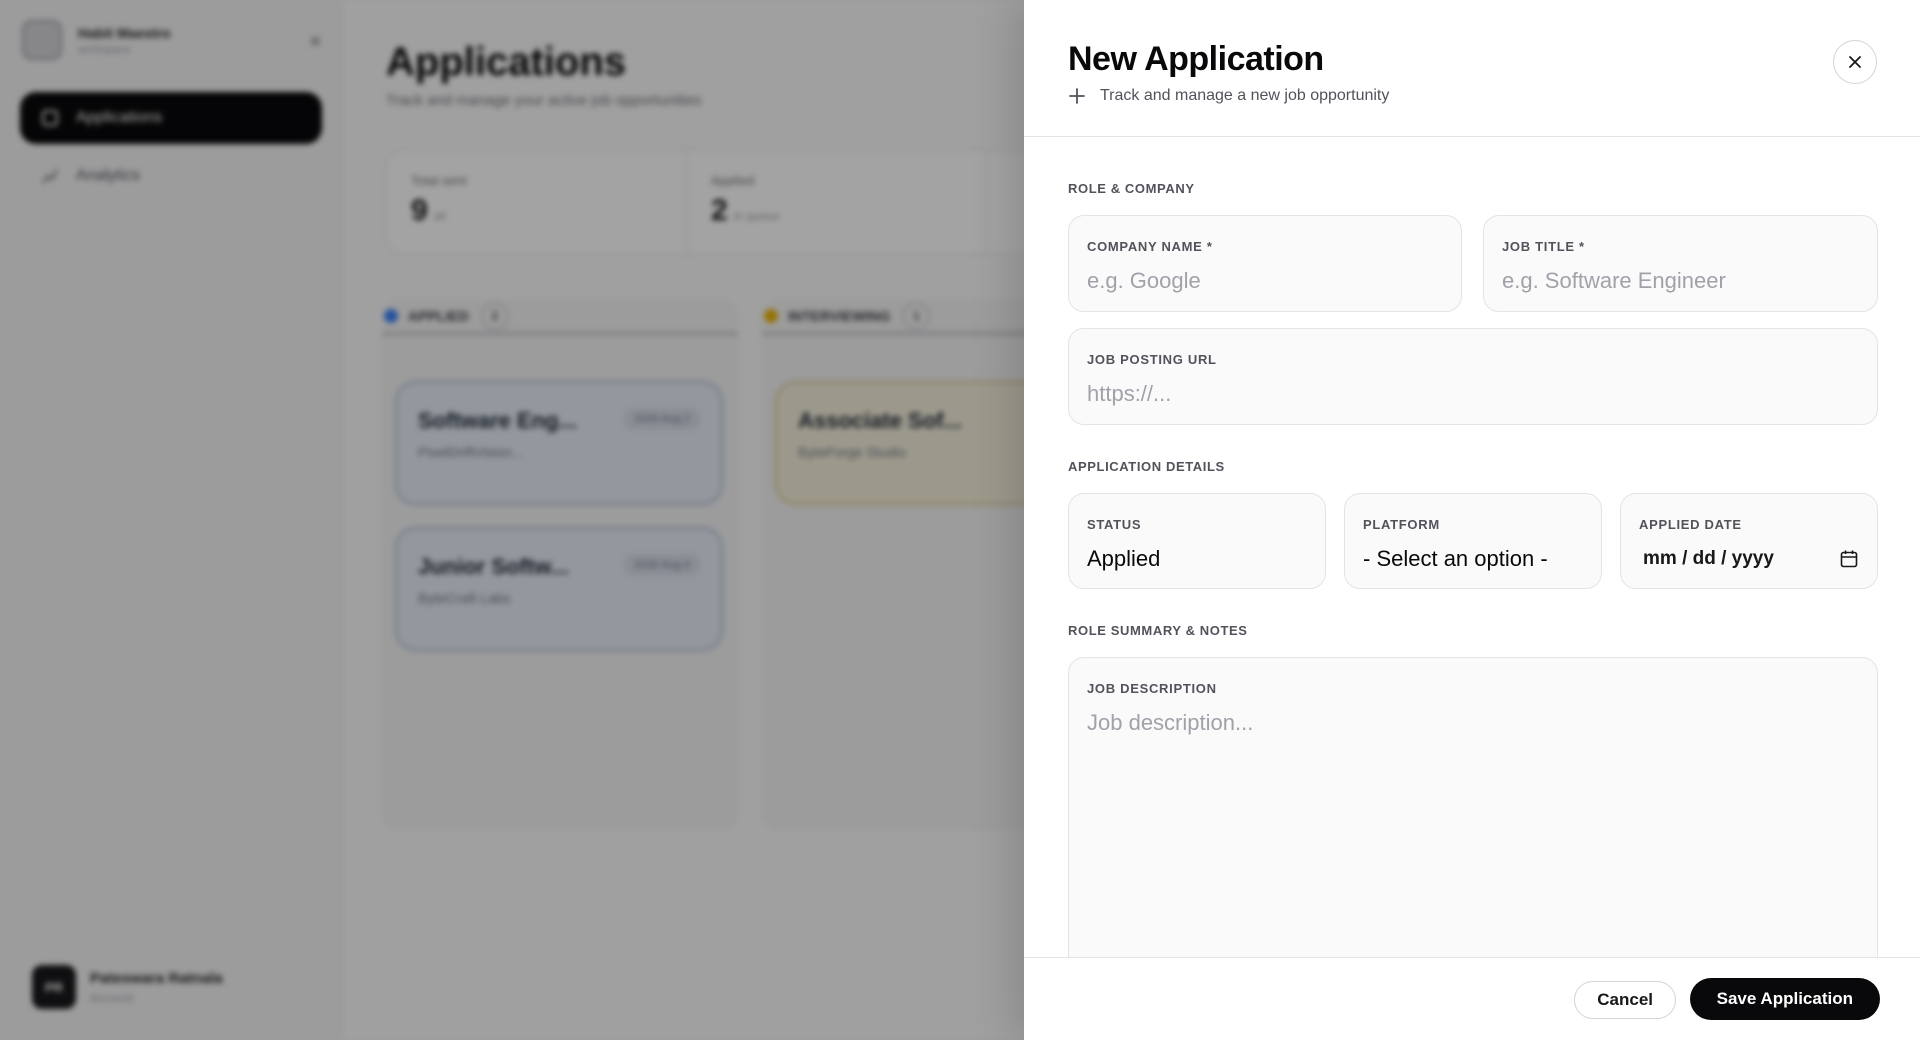  Describe the element at coordinates (1152, 359) in the screenshot. I see `job-posting-url-label: JOB POSTING URL` at that location.